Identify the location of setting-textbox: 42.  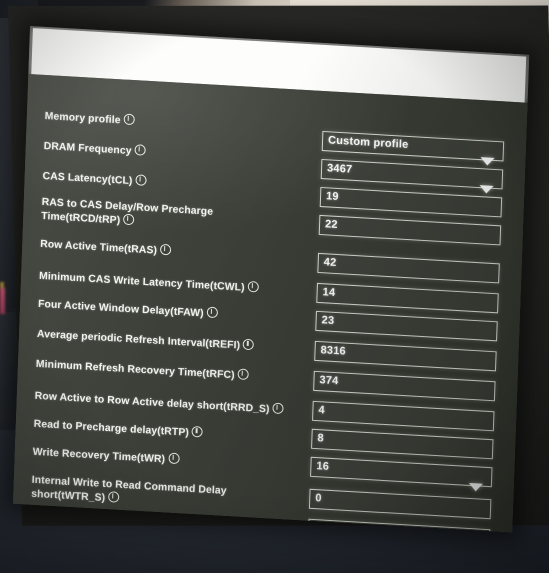
(408, 268).